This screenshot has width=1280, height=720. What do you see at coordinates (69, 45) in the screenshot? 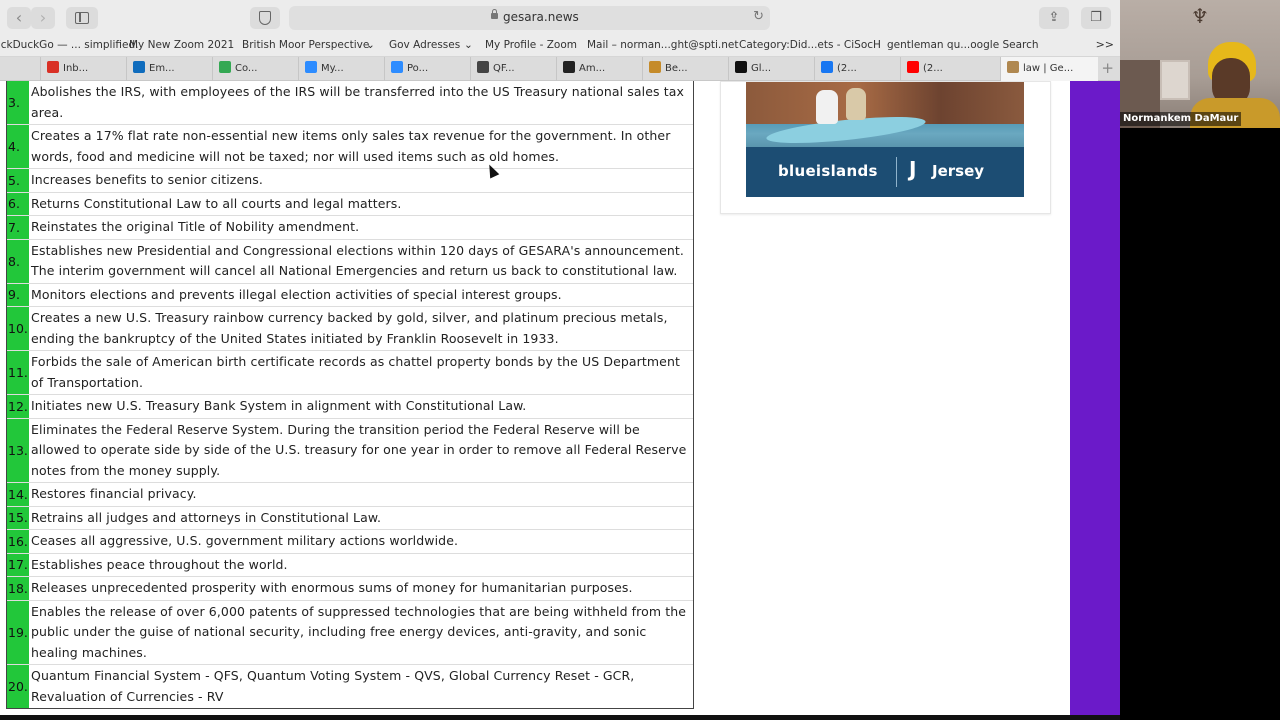
I see `bookmark-item: DuckDuckGo — ... simplified.` at bounding box center [69, 45].